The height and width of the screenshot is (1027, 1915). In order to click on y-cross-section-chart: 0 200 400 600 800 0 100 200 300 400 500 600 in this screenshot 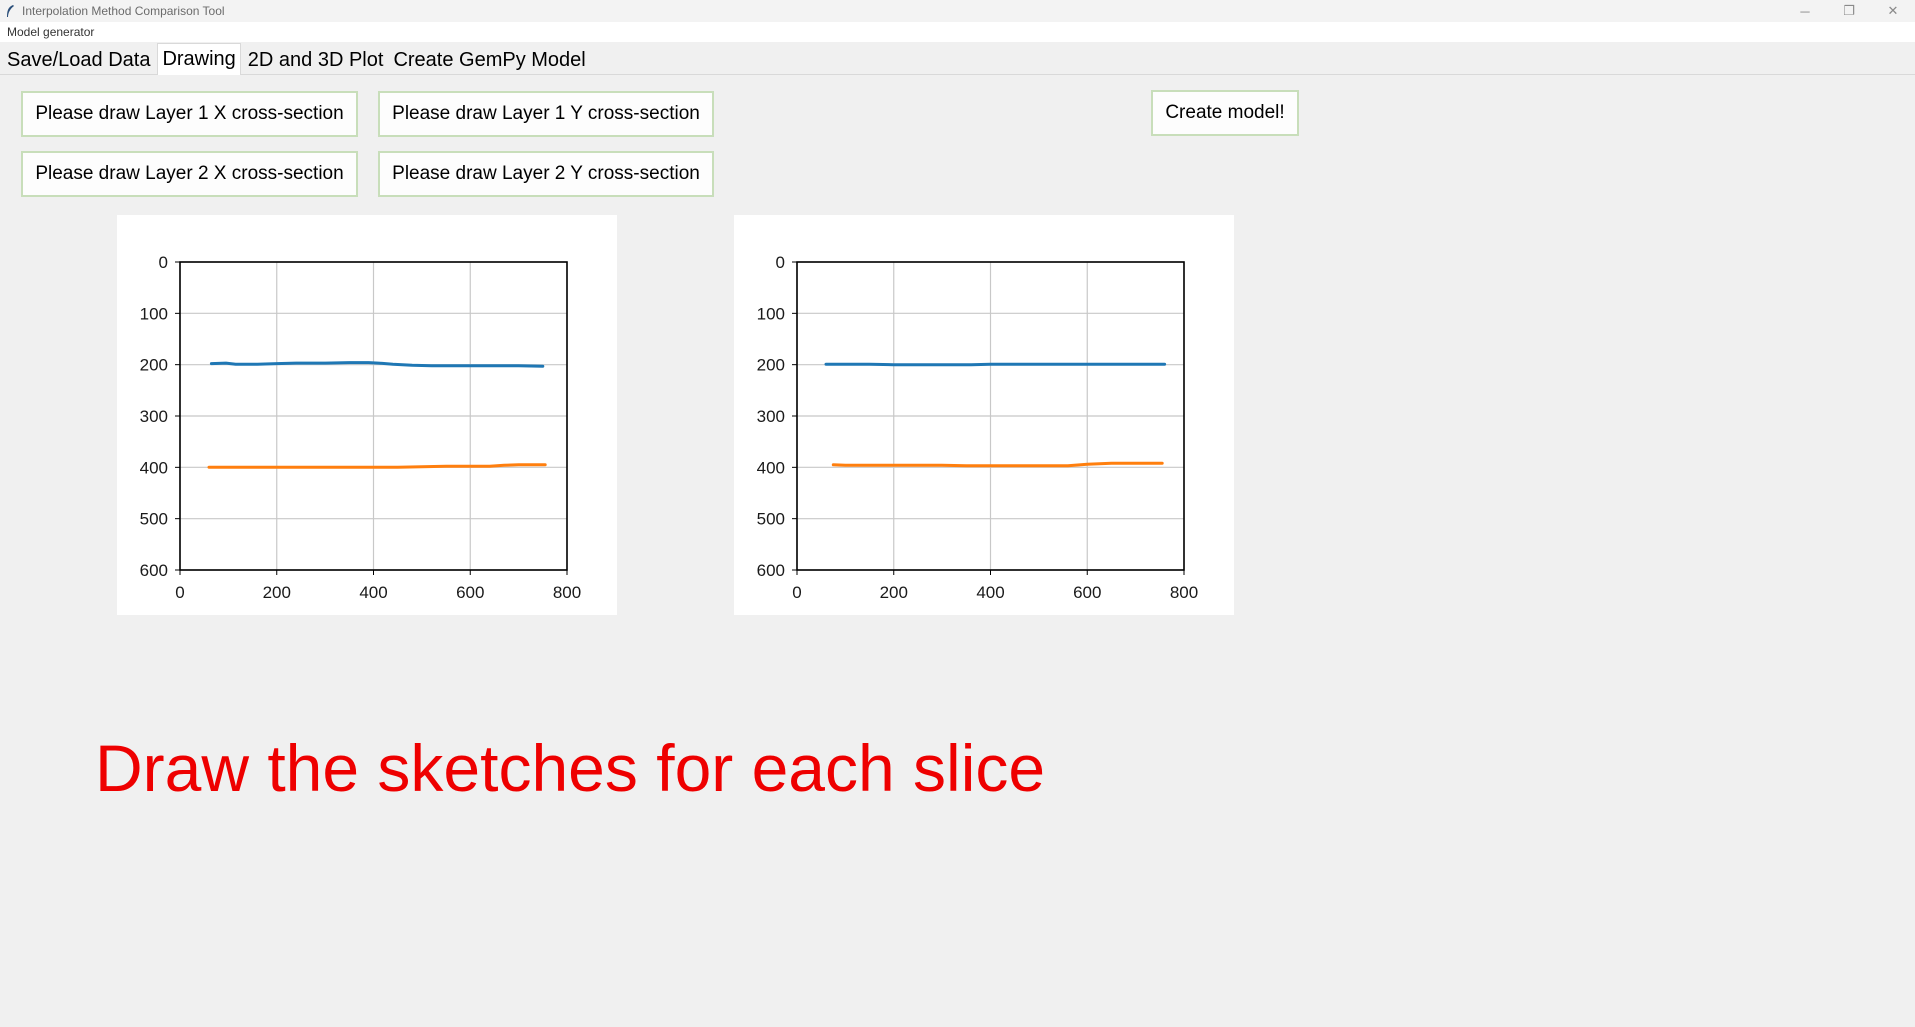, I will do `click(984, 415)`.